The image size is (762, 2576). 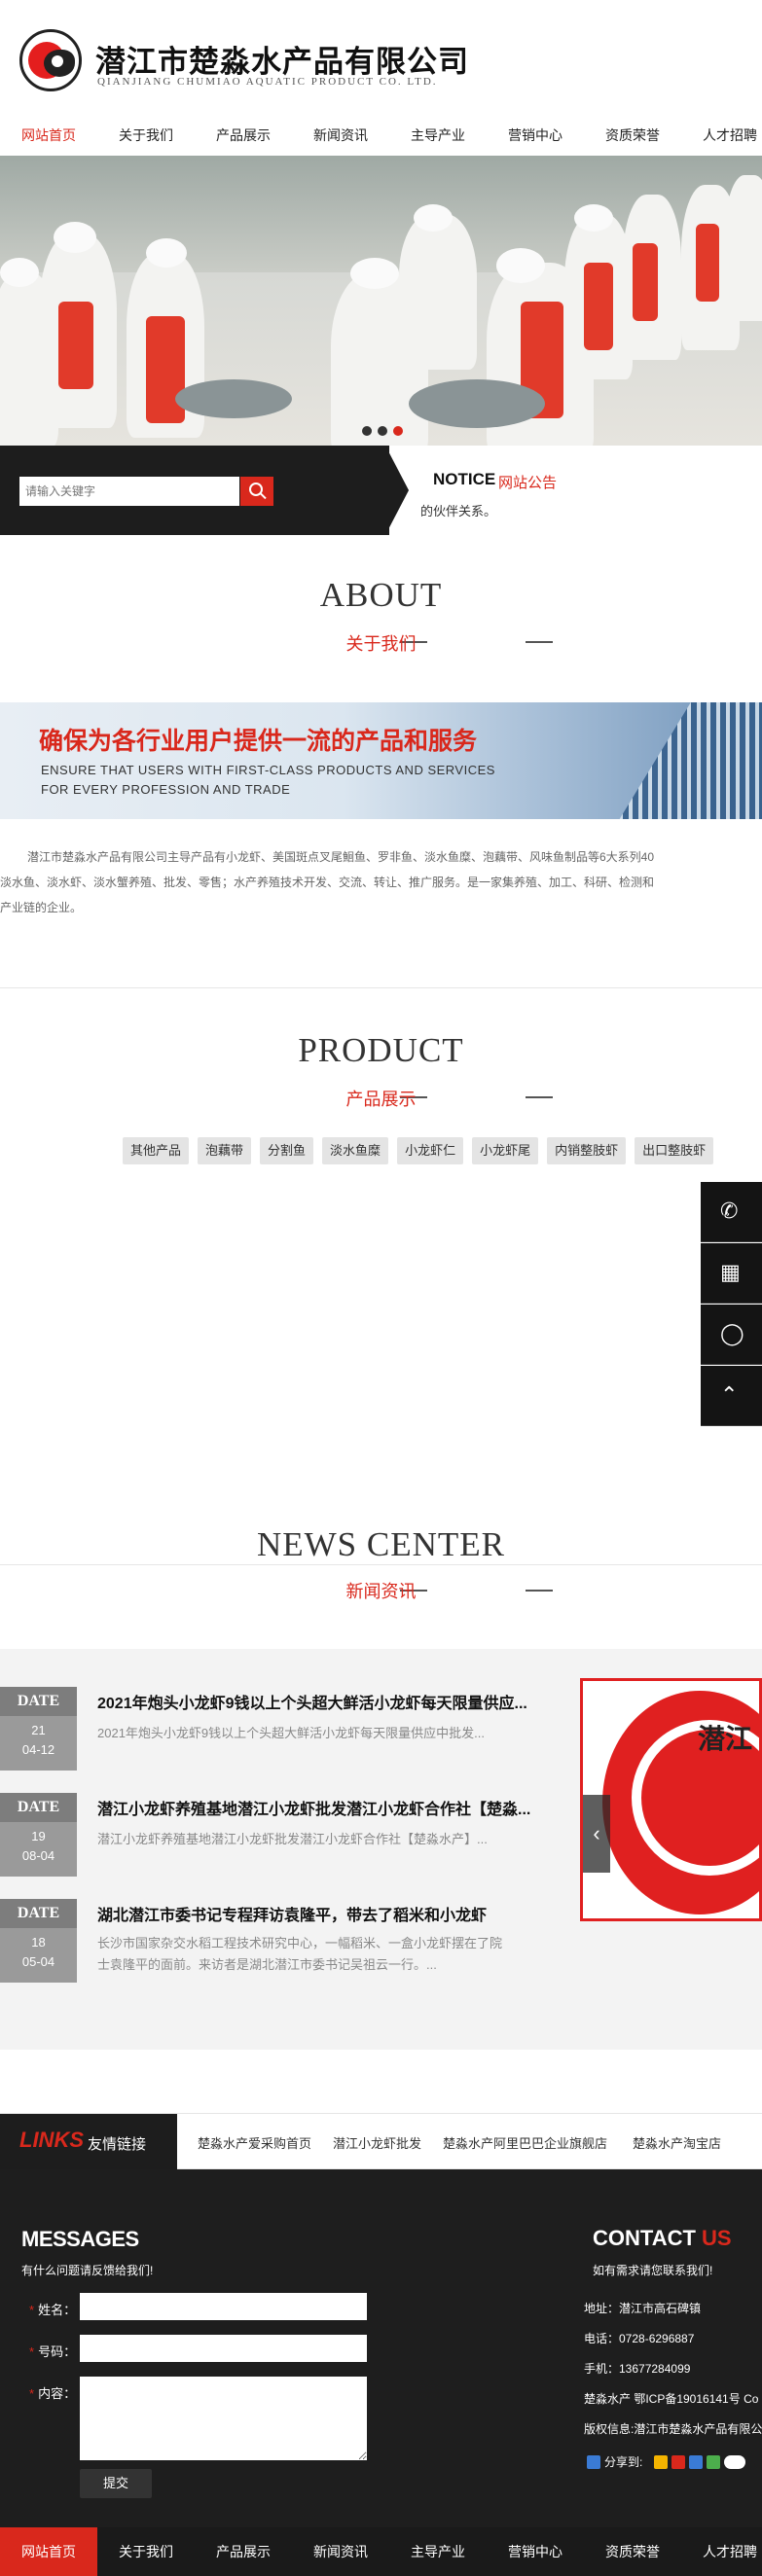 What do you see at coordinates (258, 741) in the screenshot?
I see `about-slogan-cn: 确保为各行业用户提供一流的产品和服务` at bounding box center [258, 741].